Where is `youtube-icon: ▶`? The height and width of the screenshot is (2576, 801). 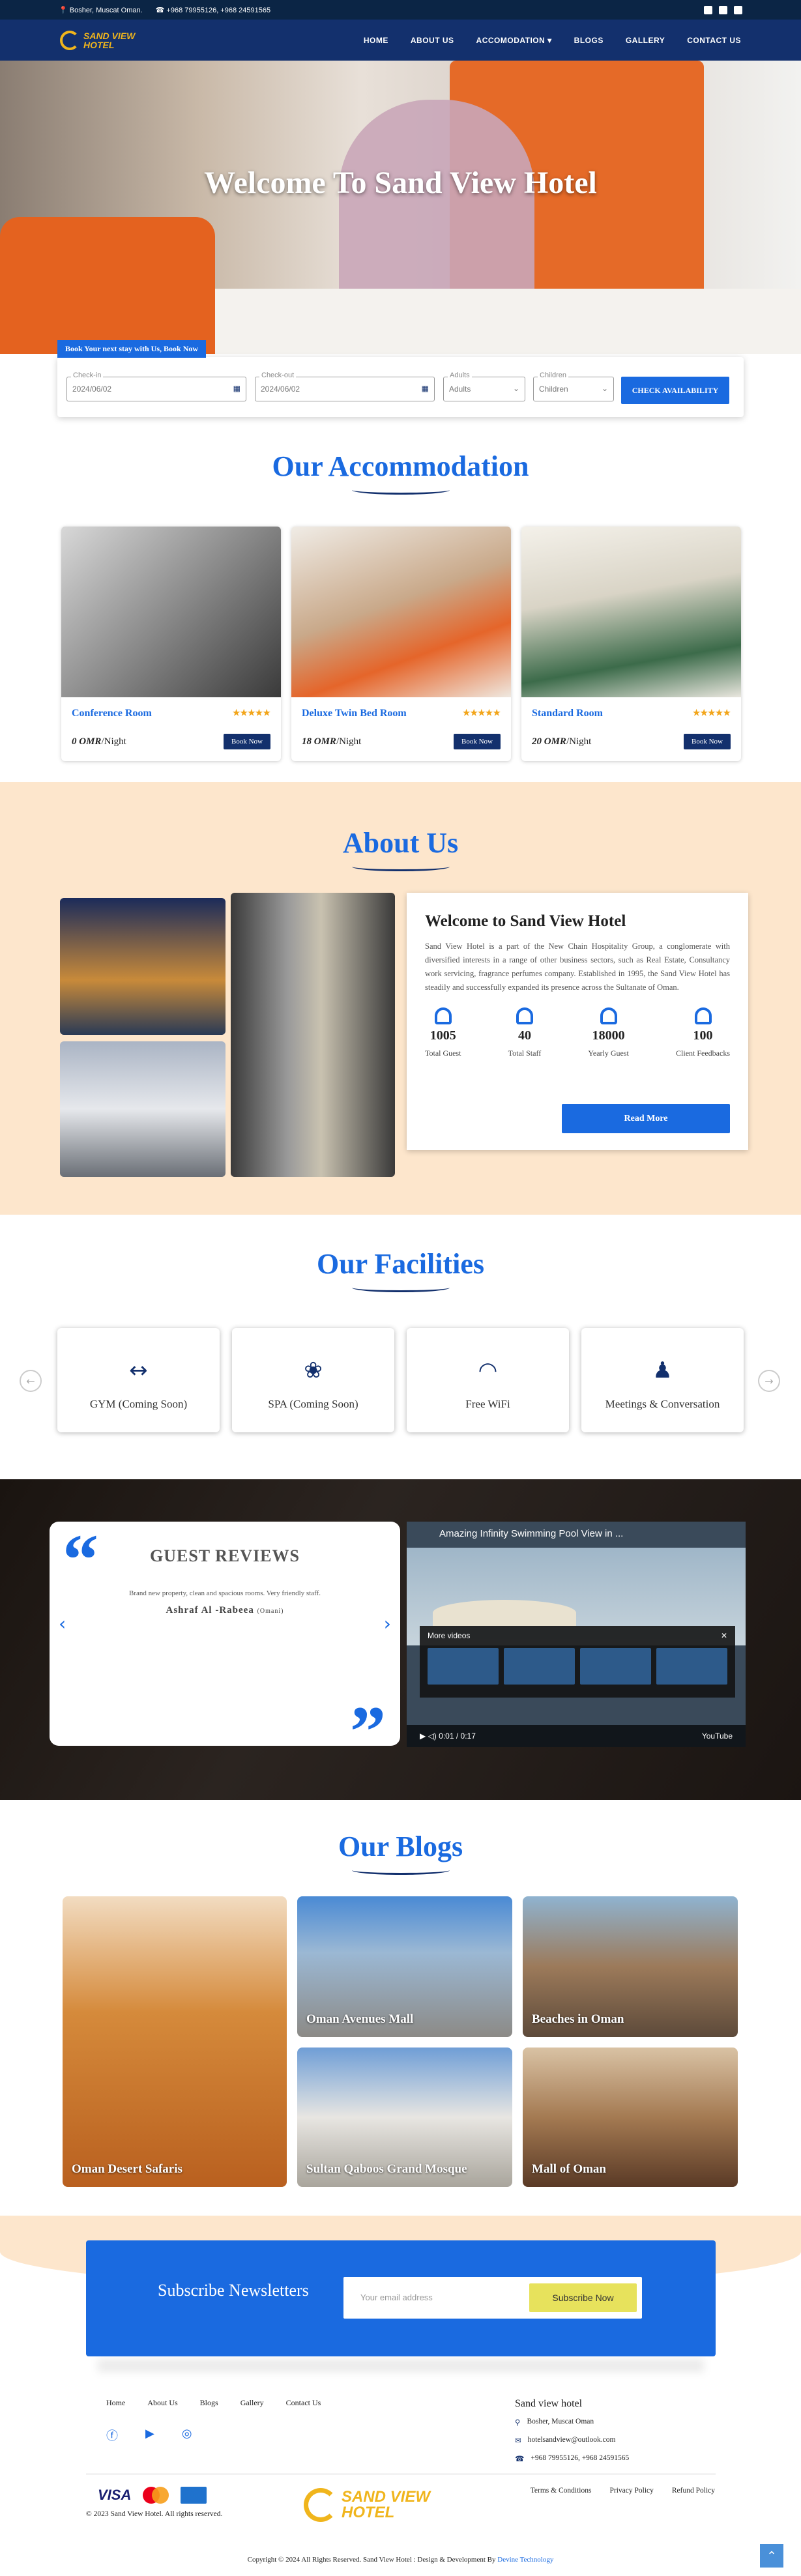 youtube-icon: ▶ is located at coordinates (149, 2435).